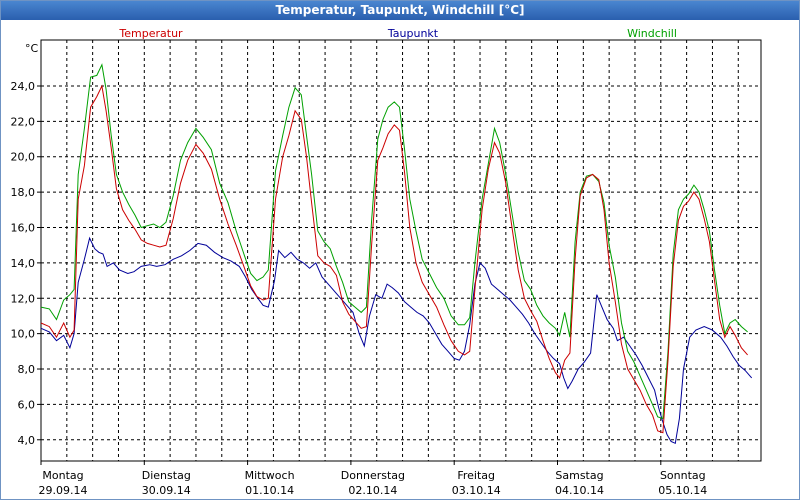  Describe the element at coordinates (150, 33) in the screenshot. I see `legend-entry-temperatur: Temperatur` at that location.